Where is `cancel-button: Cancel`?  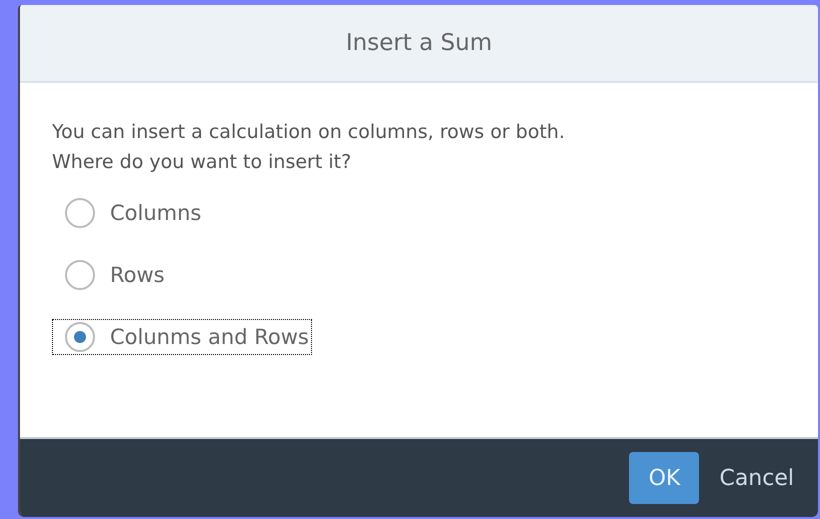 cancel-button: Cancel is located at coordinates (756, 478).